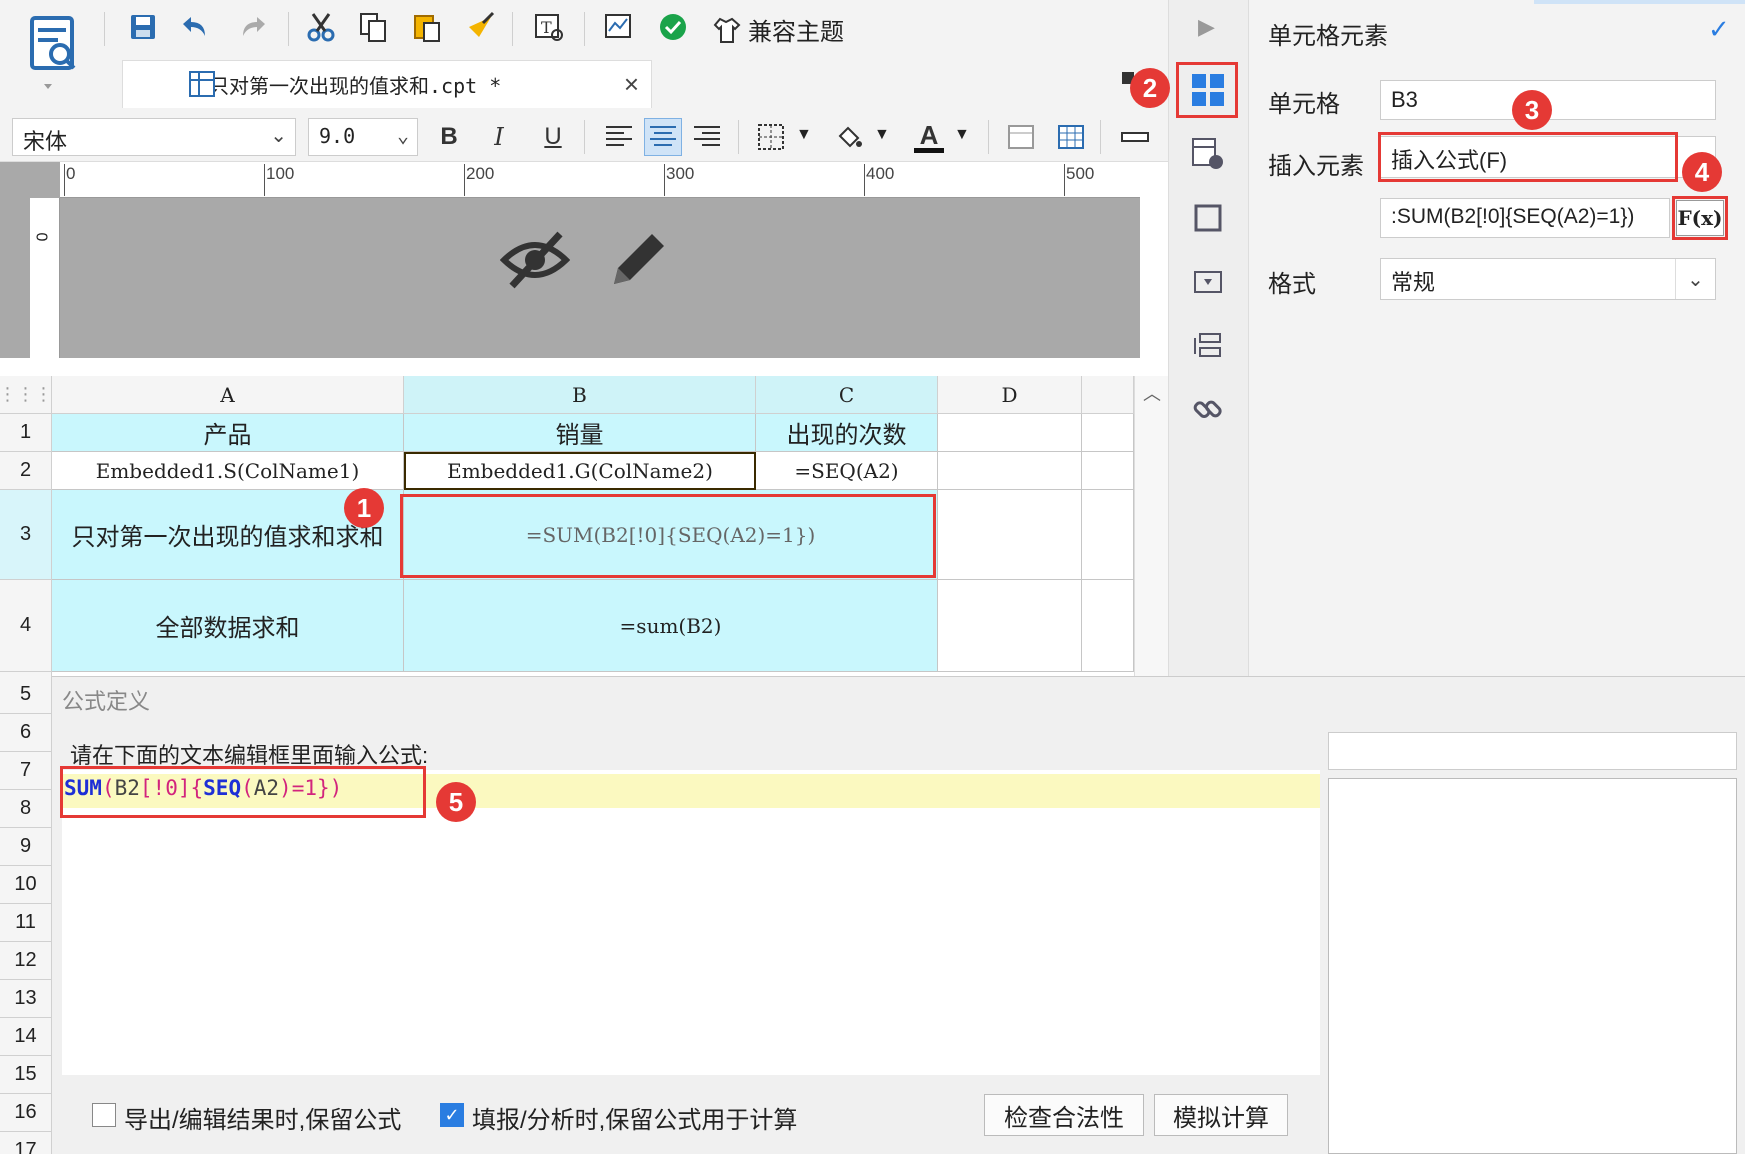 The height and width of the screenshot is (1154, 1745). I want to click on text-color-label: A, so click(929, 134).